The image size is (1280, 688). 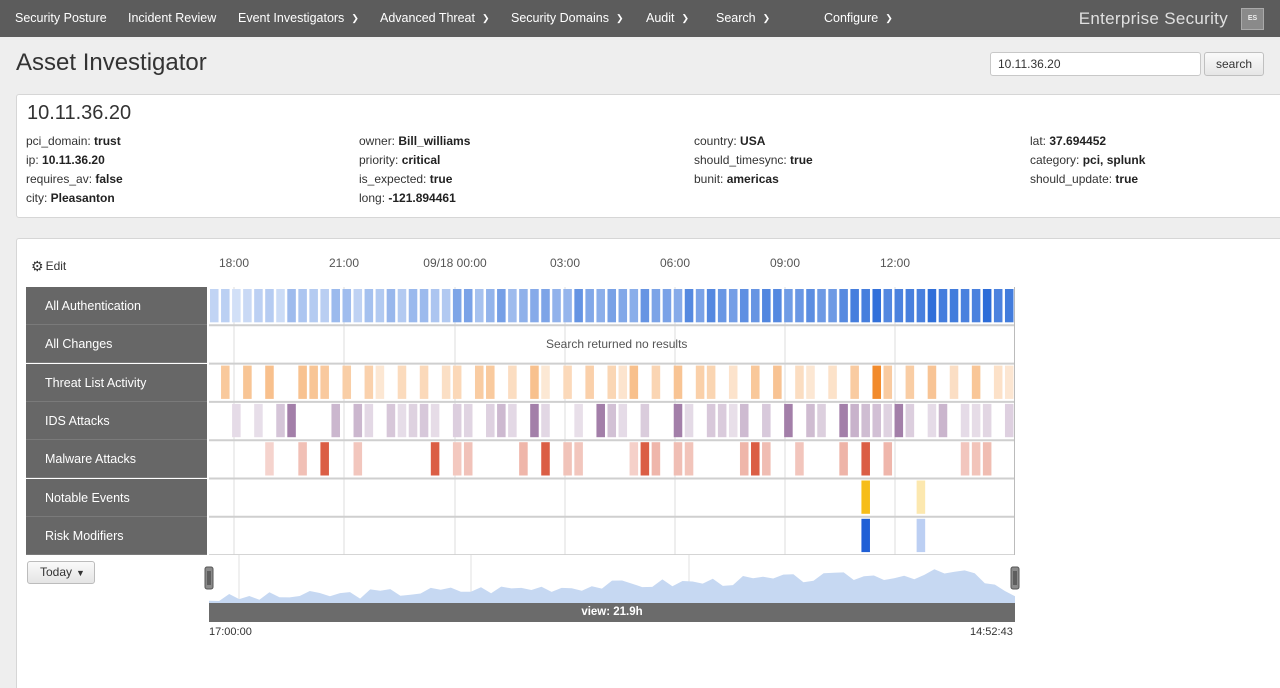 I want to click on asset-search-input, so click(x=1095, y=64).